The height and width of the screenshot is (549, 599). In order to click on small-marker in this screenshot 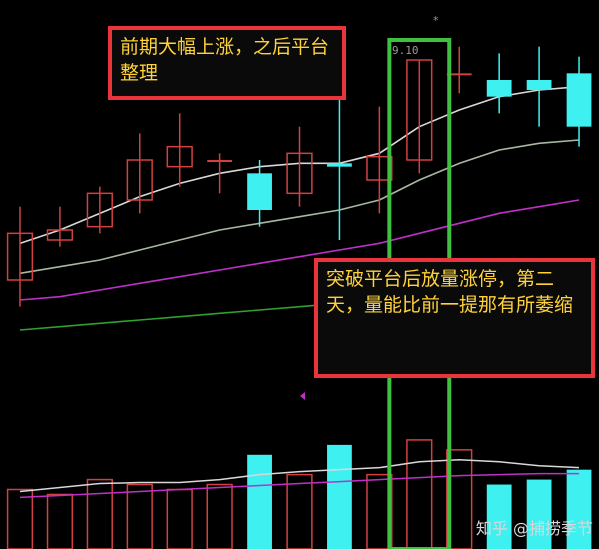, I will do `click(302, 396)`.